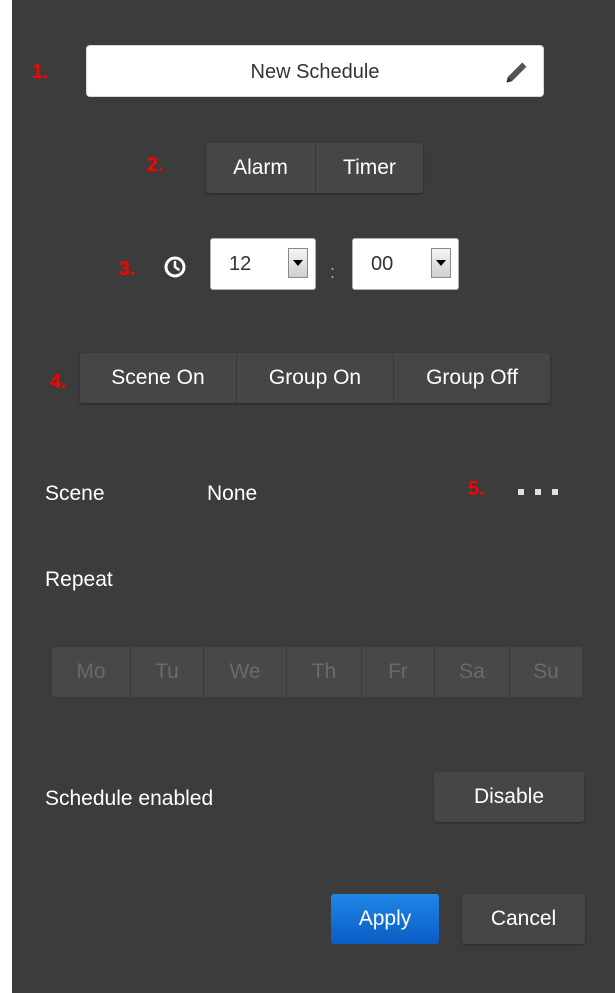  Describe the element at coordinates (509, 797) in the screenshot. I see `disable-button: Disable` at that location.